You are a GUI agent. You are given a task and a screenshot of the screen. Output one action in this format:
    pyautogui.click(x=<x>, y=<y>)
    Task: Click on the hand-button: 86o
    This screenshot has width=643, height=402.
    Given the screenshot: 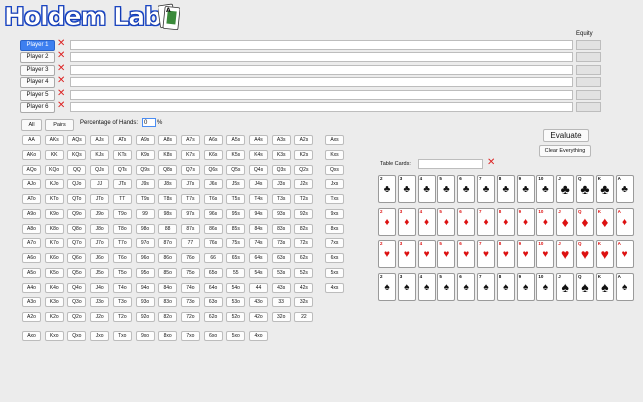 What is the action you would take?
    pyautogui.click(x=168, y=258)
    